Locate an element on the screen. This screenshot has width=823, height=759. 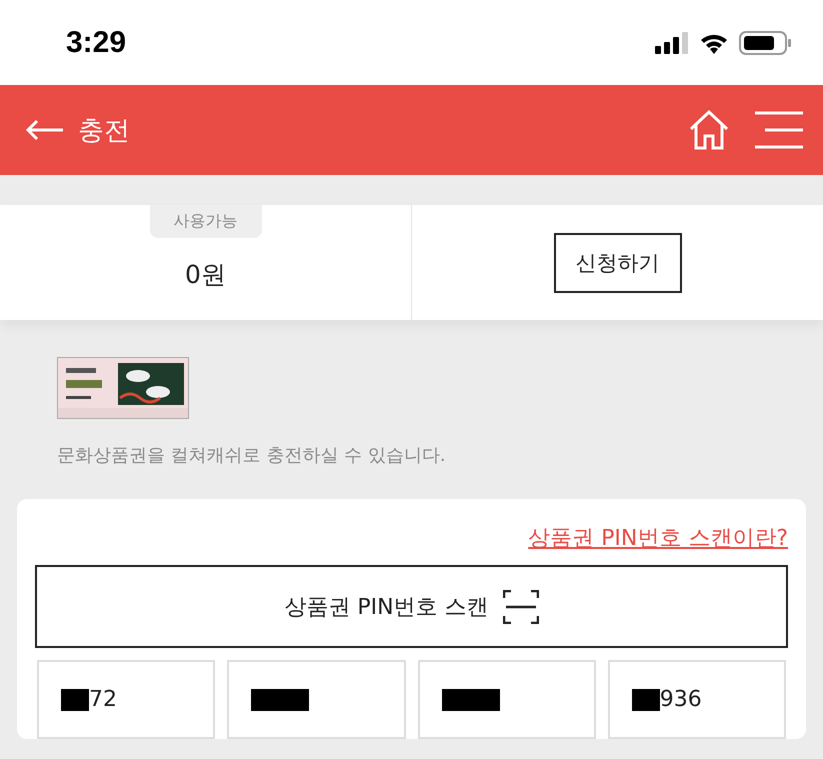
help-link: 상품권 PIN번호 스캔이란? is located at coordinates (658, 538).